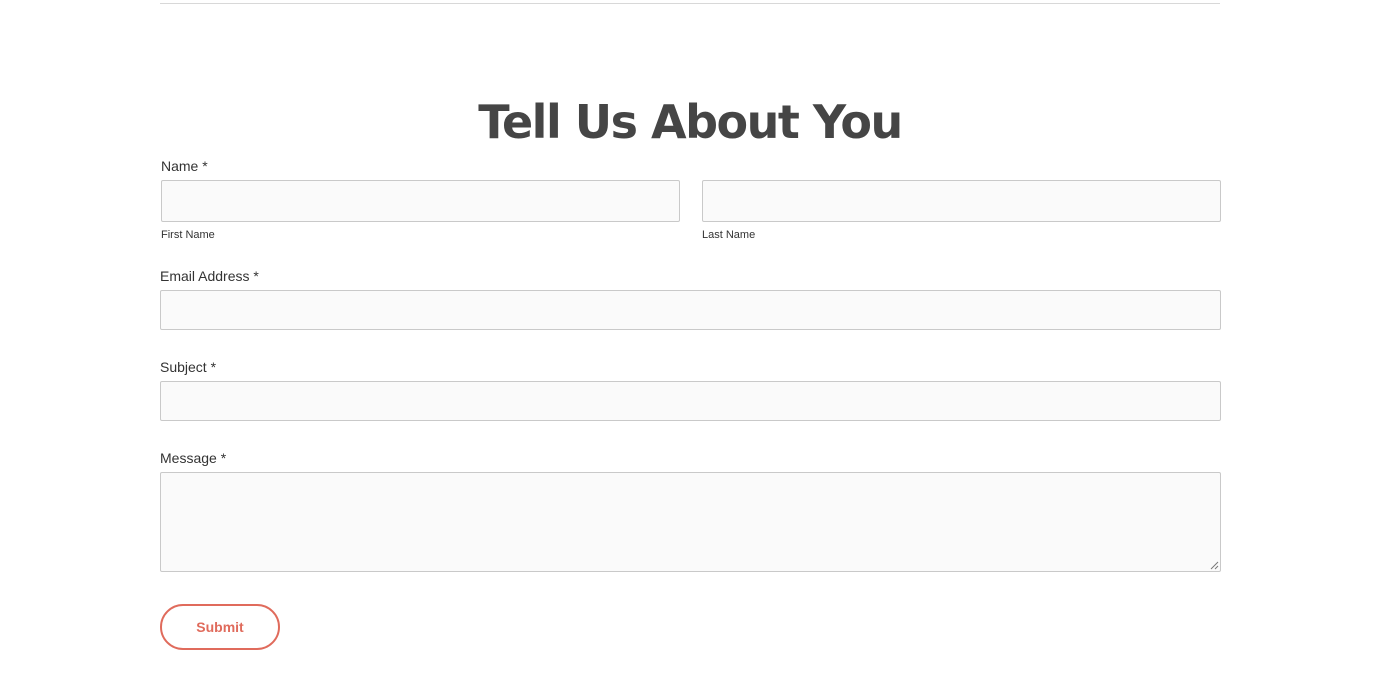 The height and width of the screenshot is (677, 1380). What do you see at coordinates (690, 401) in the screenshot?
I see `subject-field` at bounding box center [690, 401].